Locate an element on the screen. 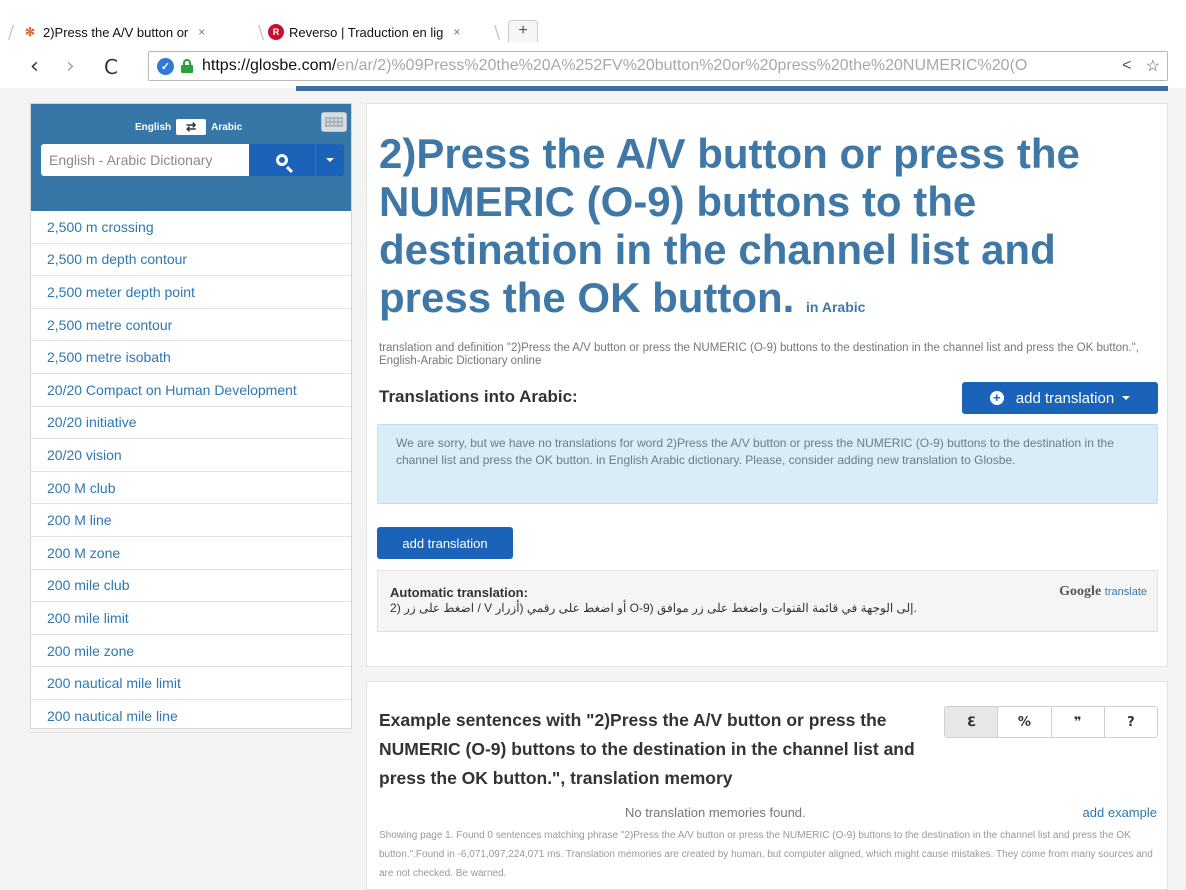 The image size is (1186, 890). sidebar-phrase-link: 200 M club is located at coordinates (191, 488).